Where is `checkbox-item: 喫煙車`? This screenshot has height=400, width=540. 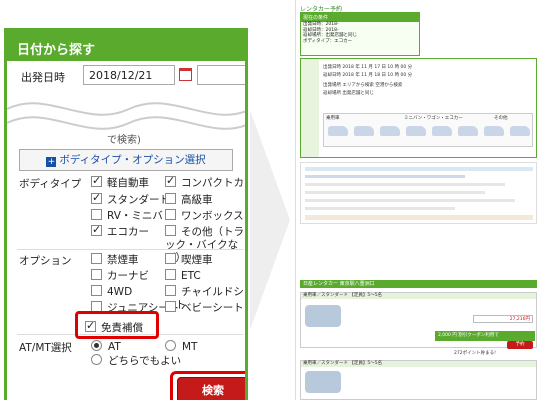 checkbox-item: 喫煙車 is located at coordinates (189, 260).